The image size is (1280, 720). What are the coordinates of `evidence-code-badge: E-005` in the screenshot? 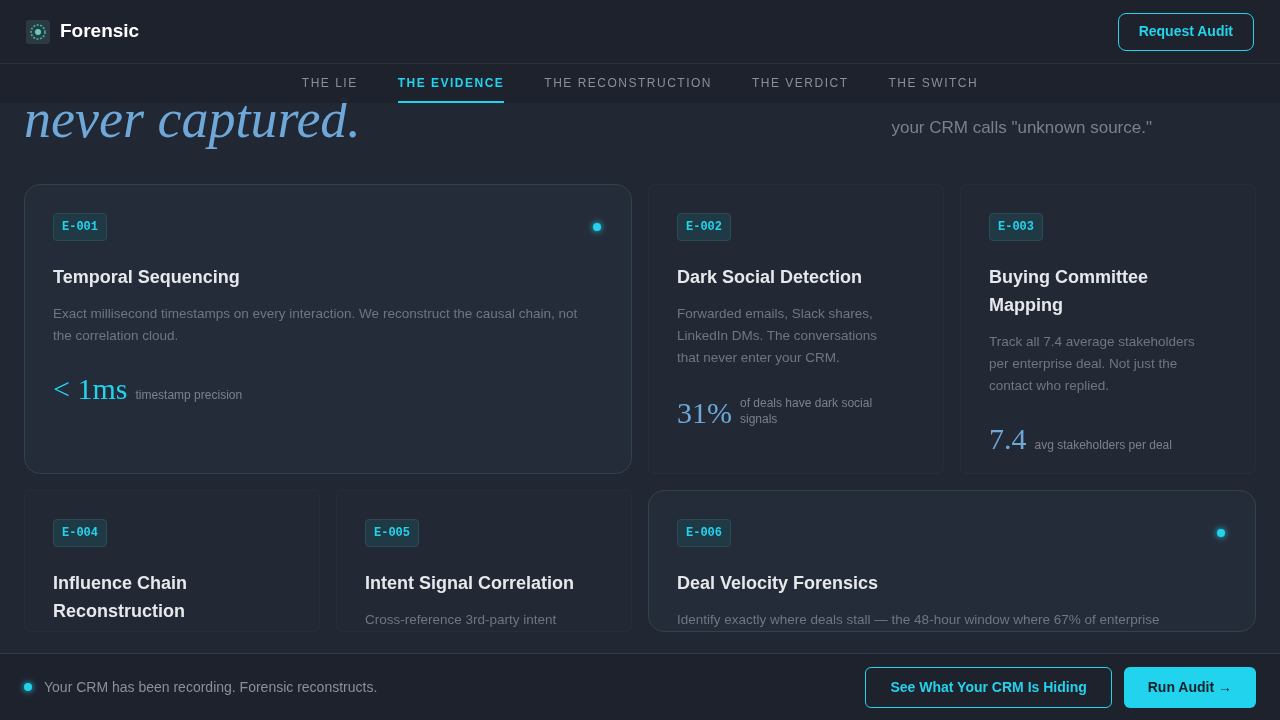 It's located at (392, 533).